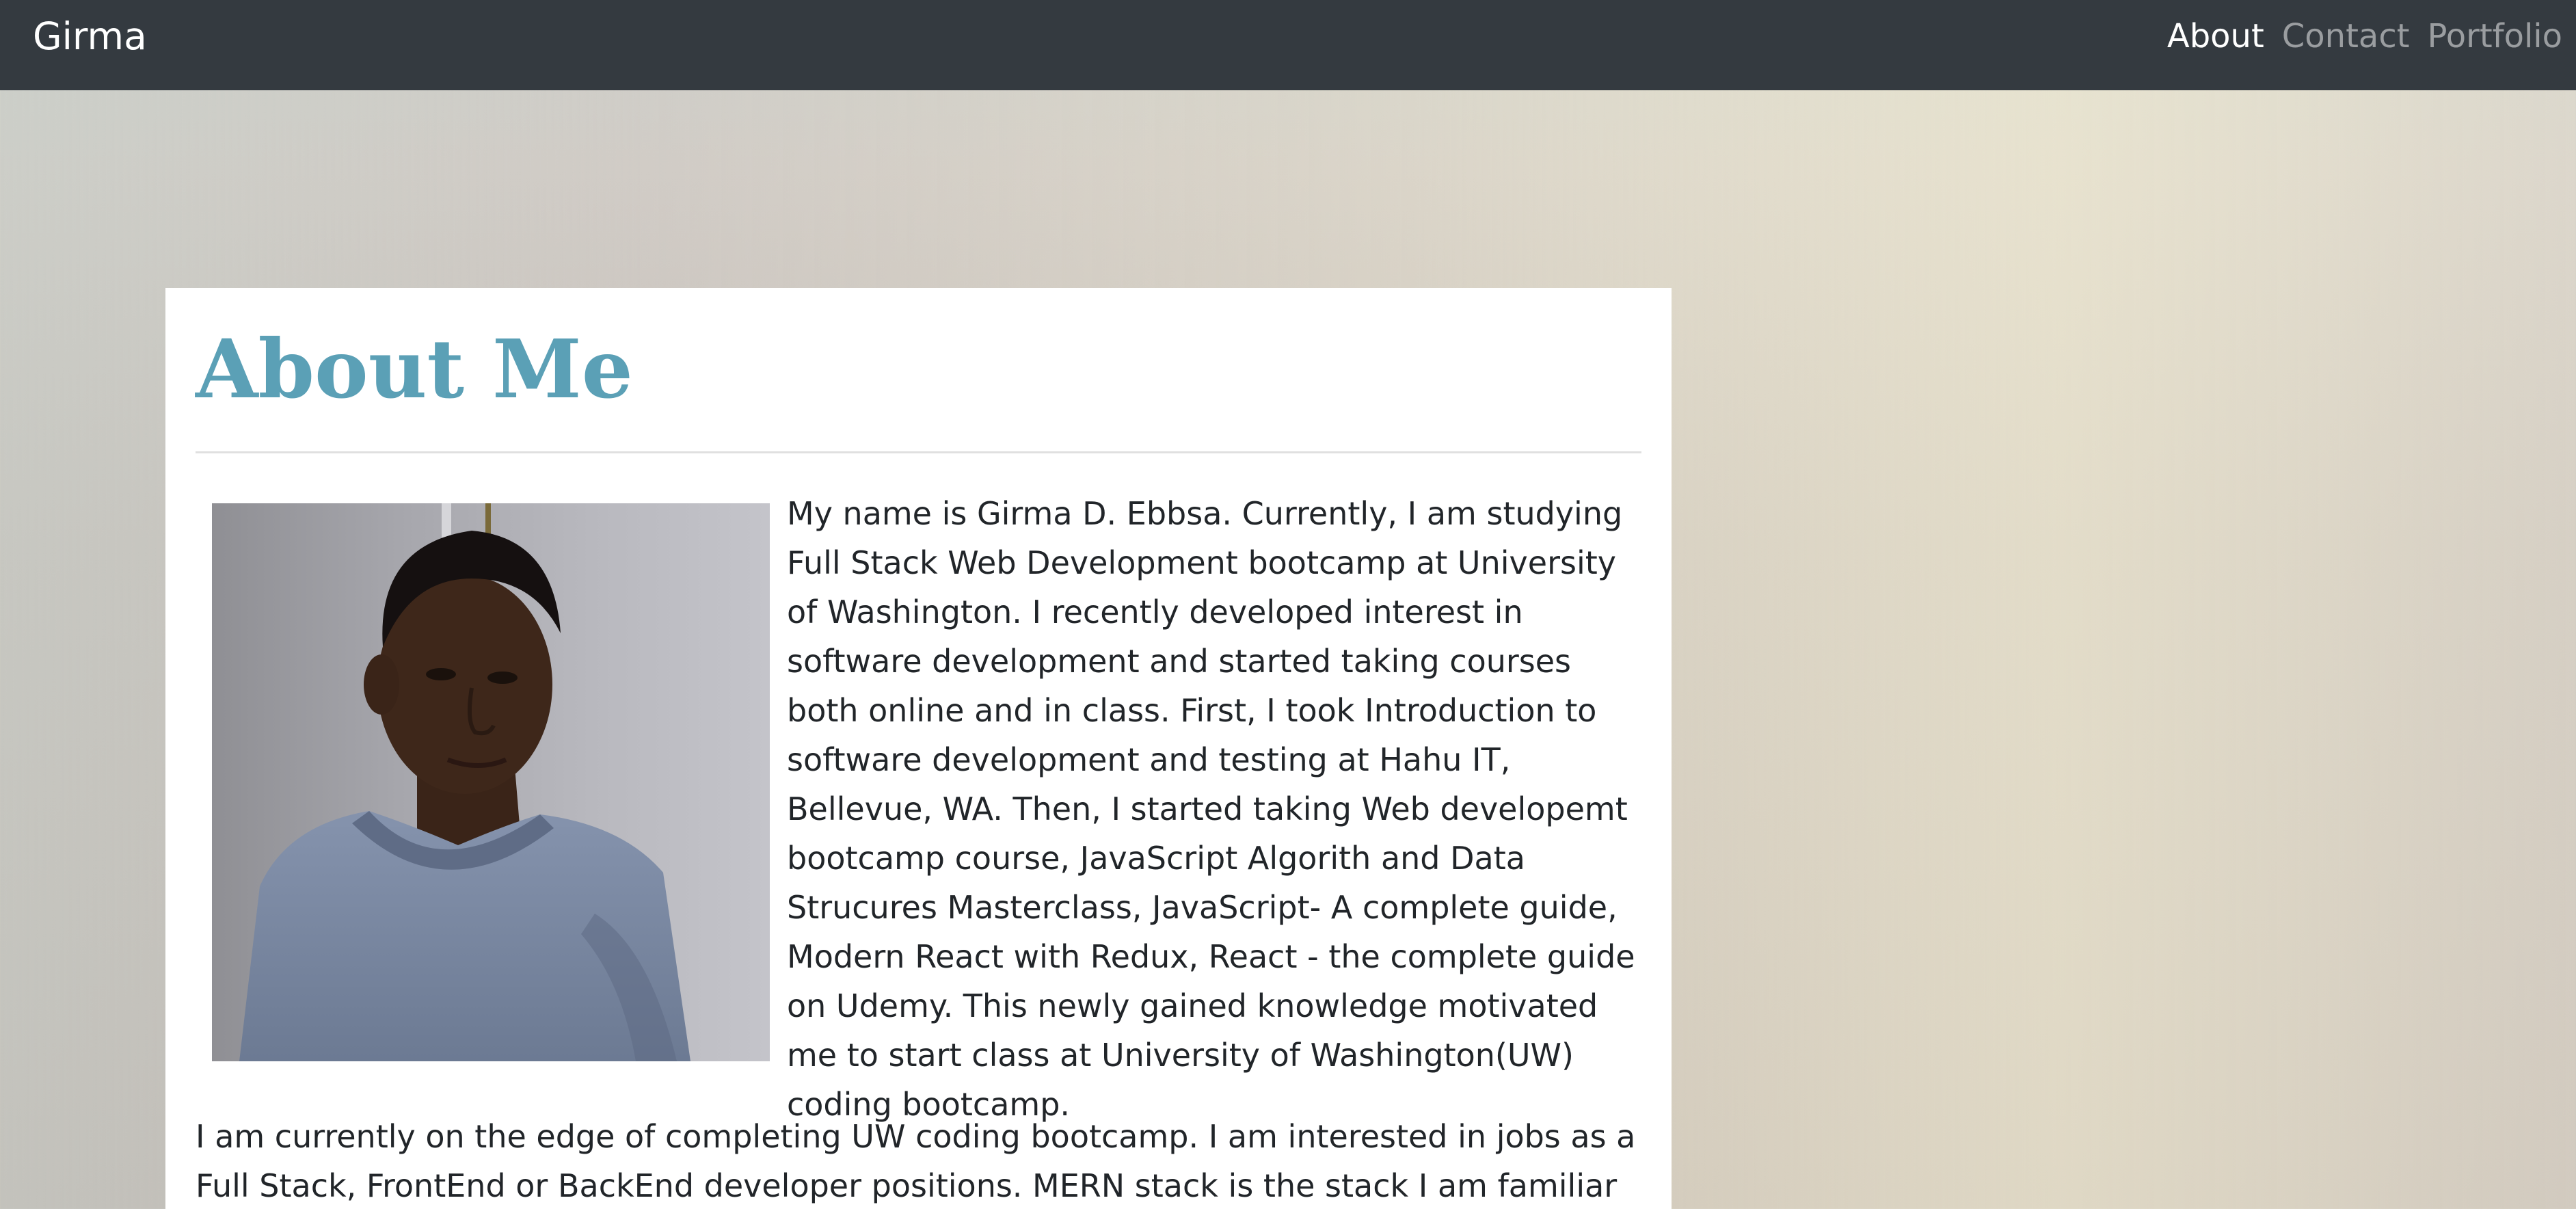 This screenshot has width=2576, height=1209. What do you see at coordinates (2346, 36) in the screenshot?
I see `nav-link-contact: Contact` at bounding box center [2346, 36].